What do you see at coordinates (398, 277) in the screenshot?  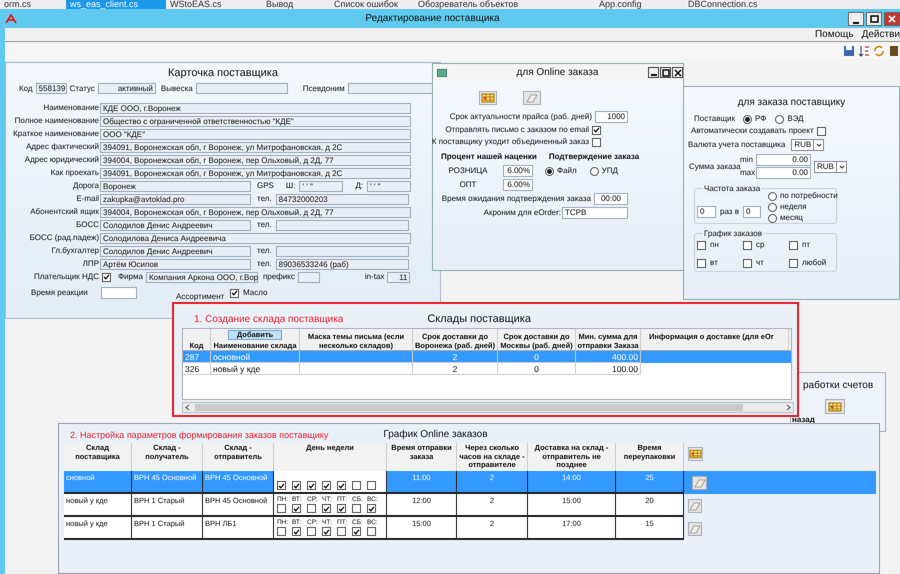 I see `text-field: 11` at bounding box center [398, 277].